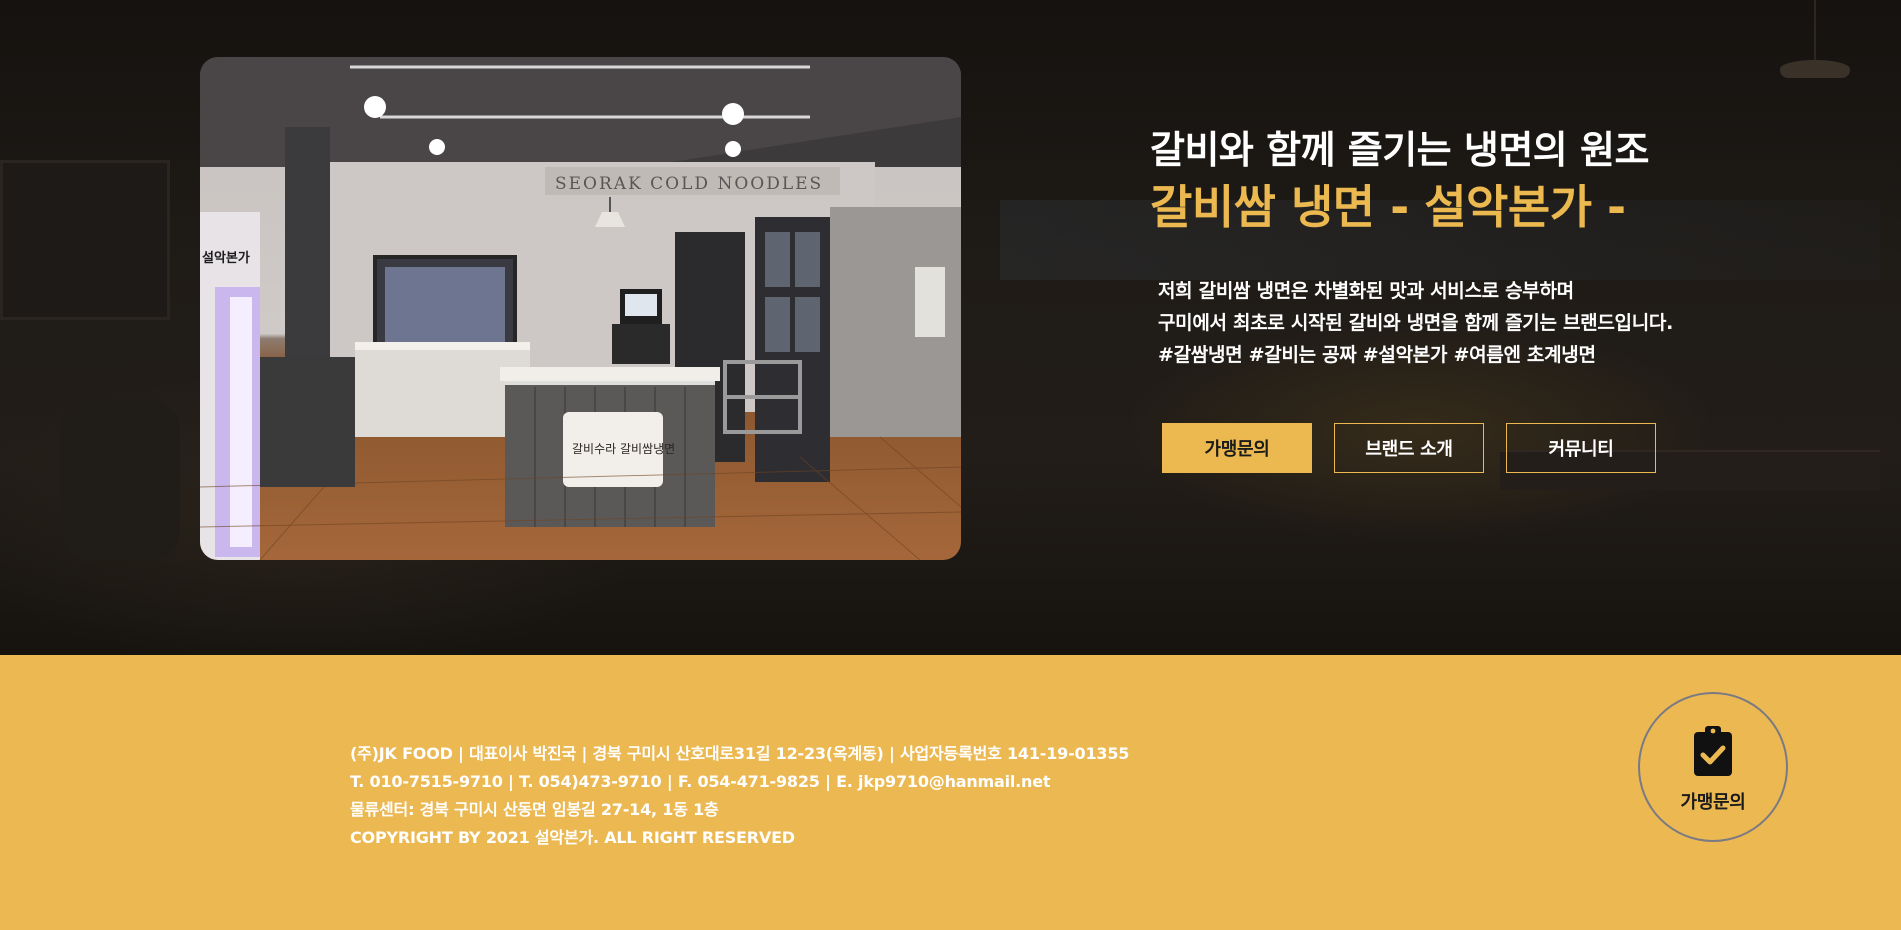 The height and width of the screenshot is (930, 1901). What do you see at coordinates (1237, 448) in the screenshot?
I see `franchise-inquiry-button: 가맹문의` at bounding box center [1237, 448].